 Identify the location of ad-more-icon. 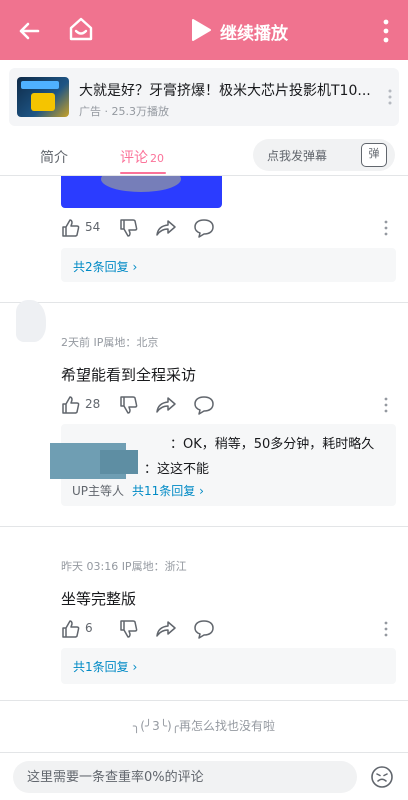
(390, 97).